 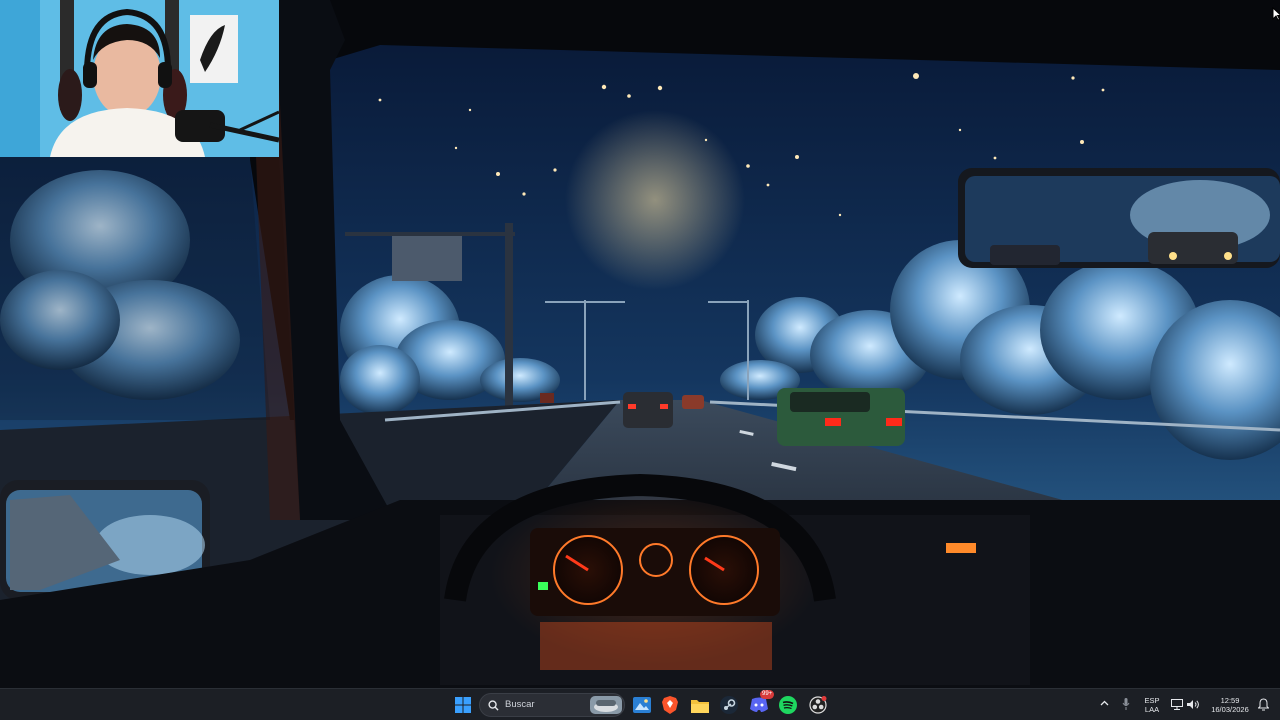 I want to click on mouse-cursor-icon, so click(x=1276, y=14).